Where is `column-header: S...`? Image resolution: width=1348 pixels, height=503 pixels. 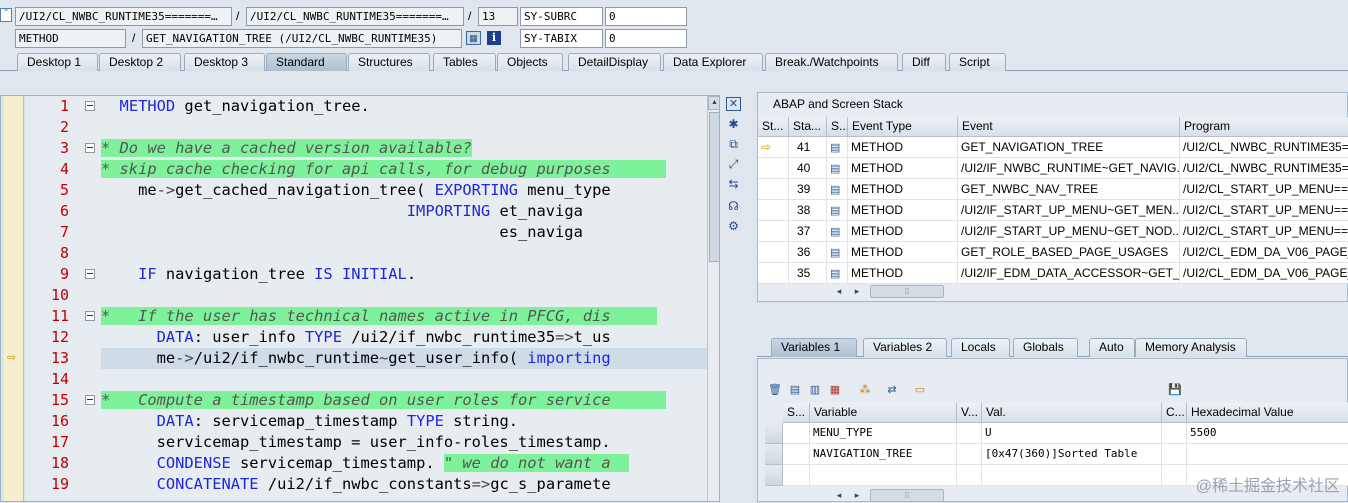 column-header: S... is located at coordinates (796, 413).